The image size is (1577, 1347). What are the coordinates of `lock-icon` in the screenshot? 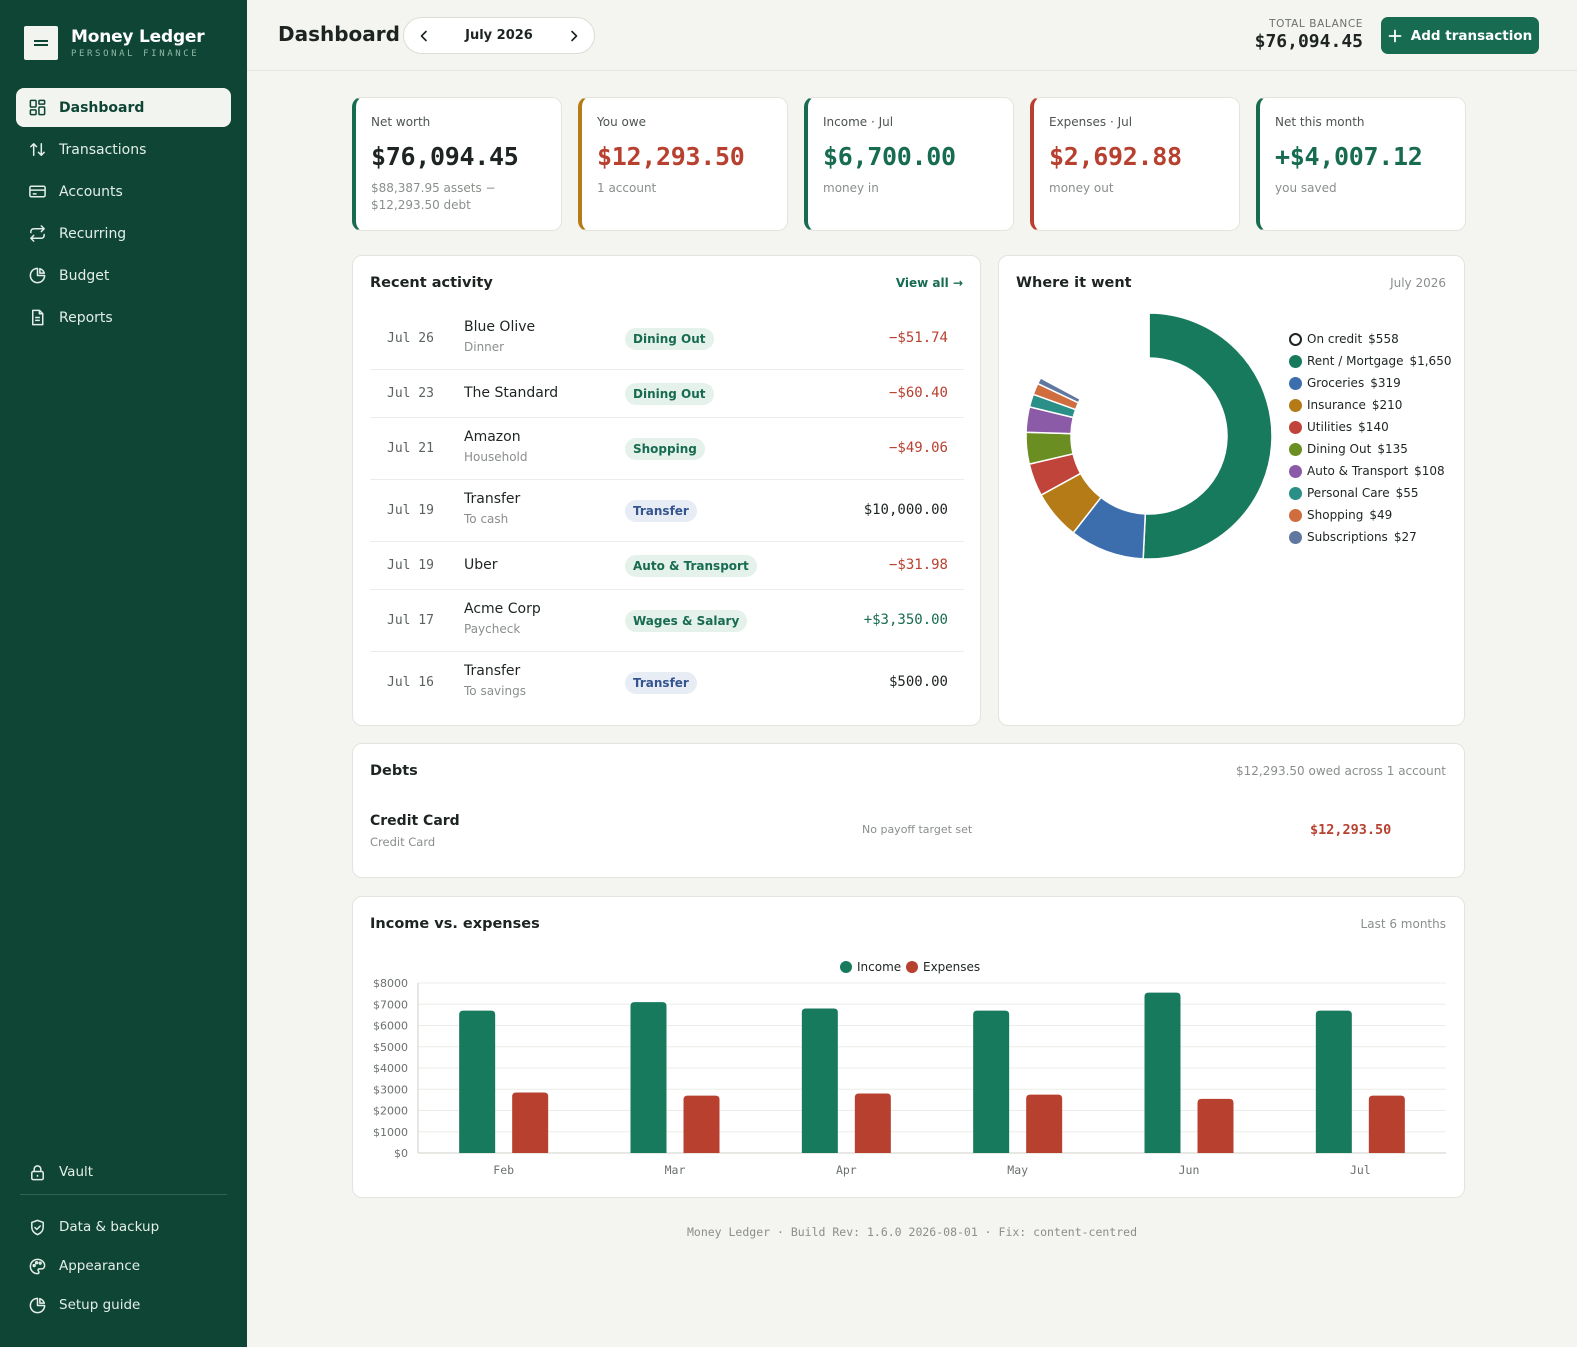 It's located at (37, 1172).